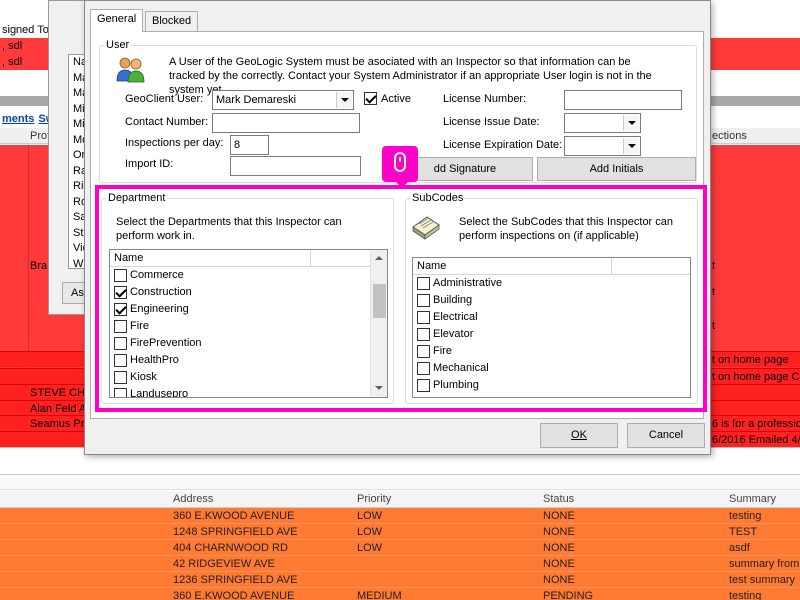 This screenshot has height=600, width=800. What do you see at coordinates (117, 20) in the screenshot?
I see `tab-general: General` at bounding box center [117, 20].